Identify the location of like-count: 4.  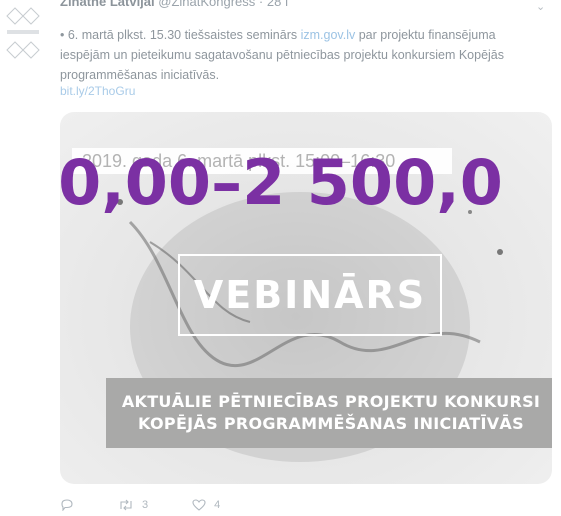
(217, 505).